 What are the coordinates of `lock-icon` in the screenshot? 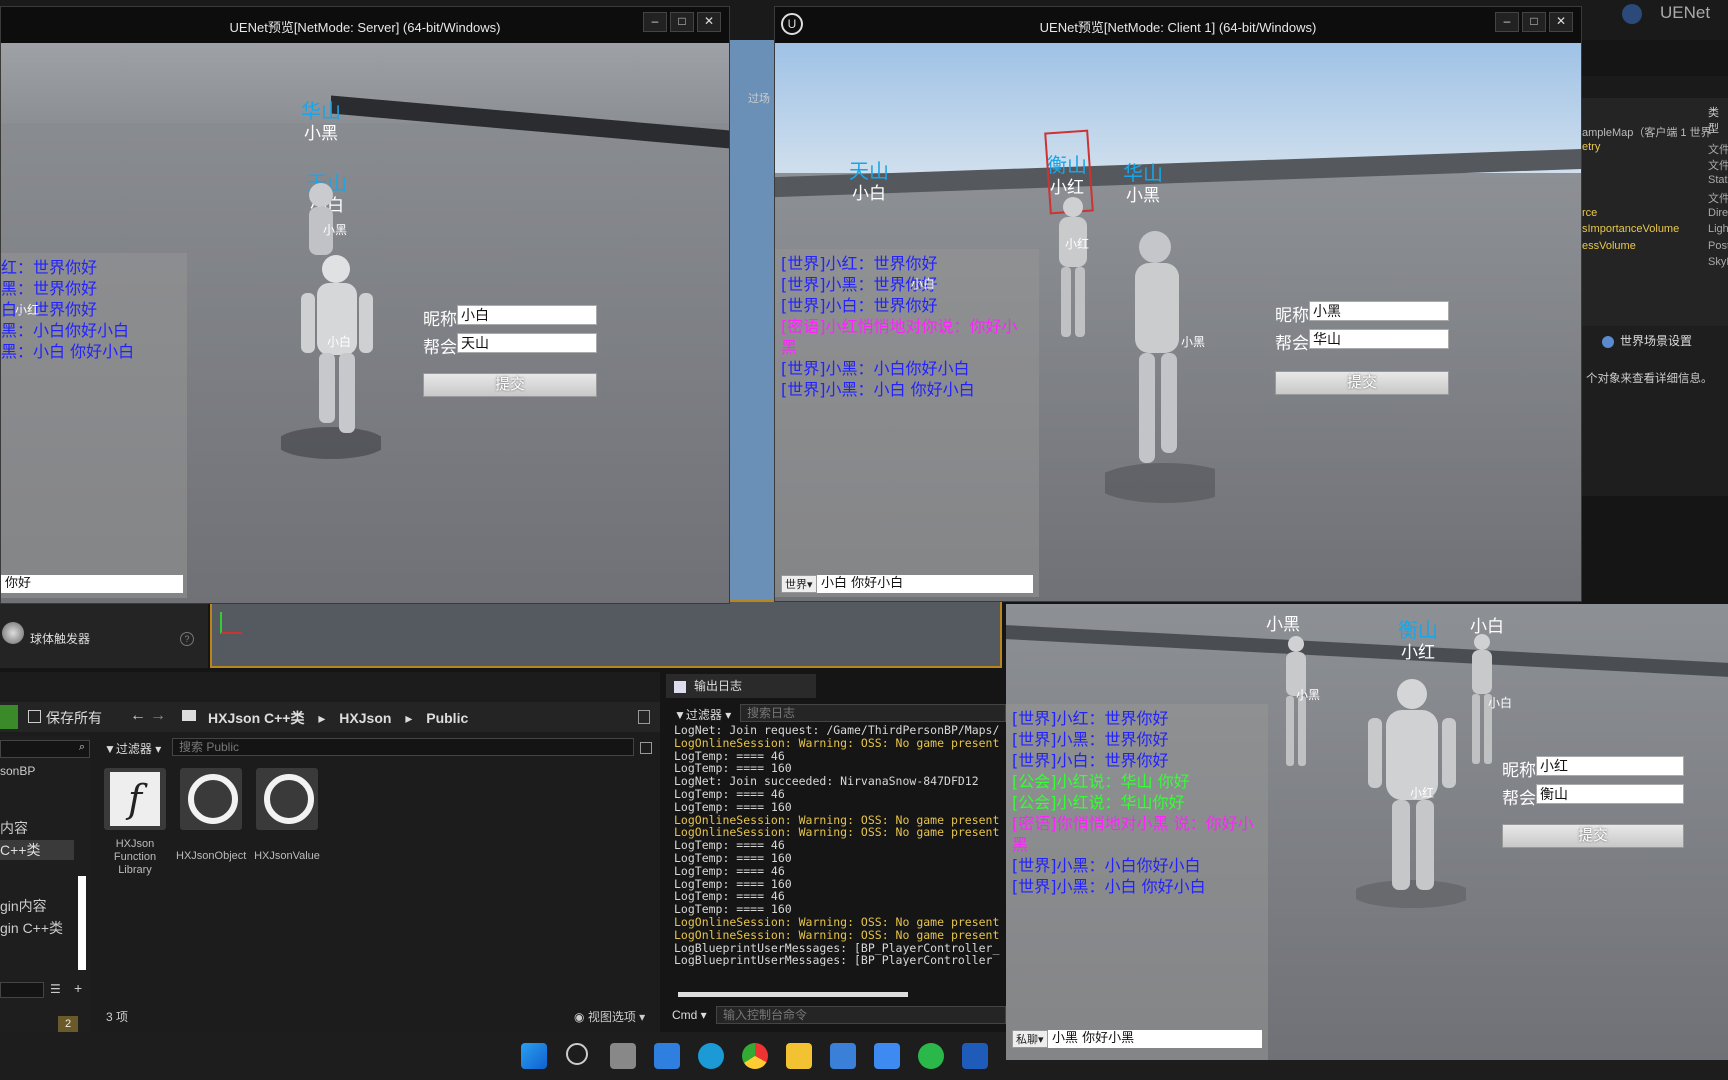 It's located at (644, 717).